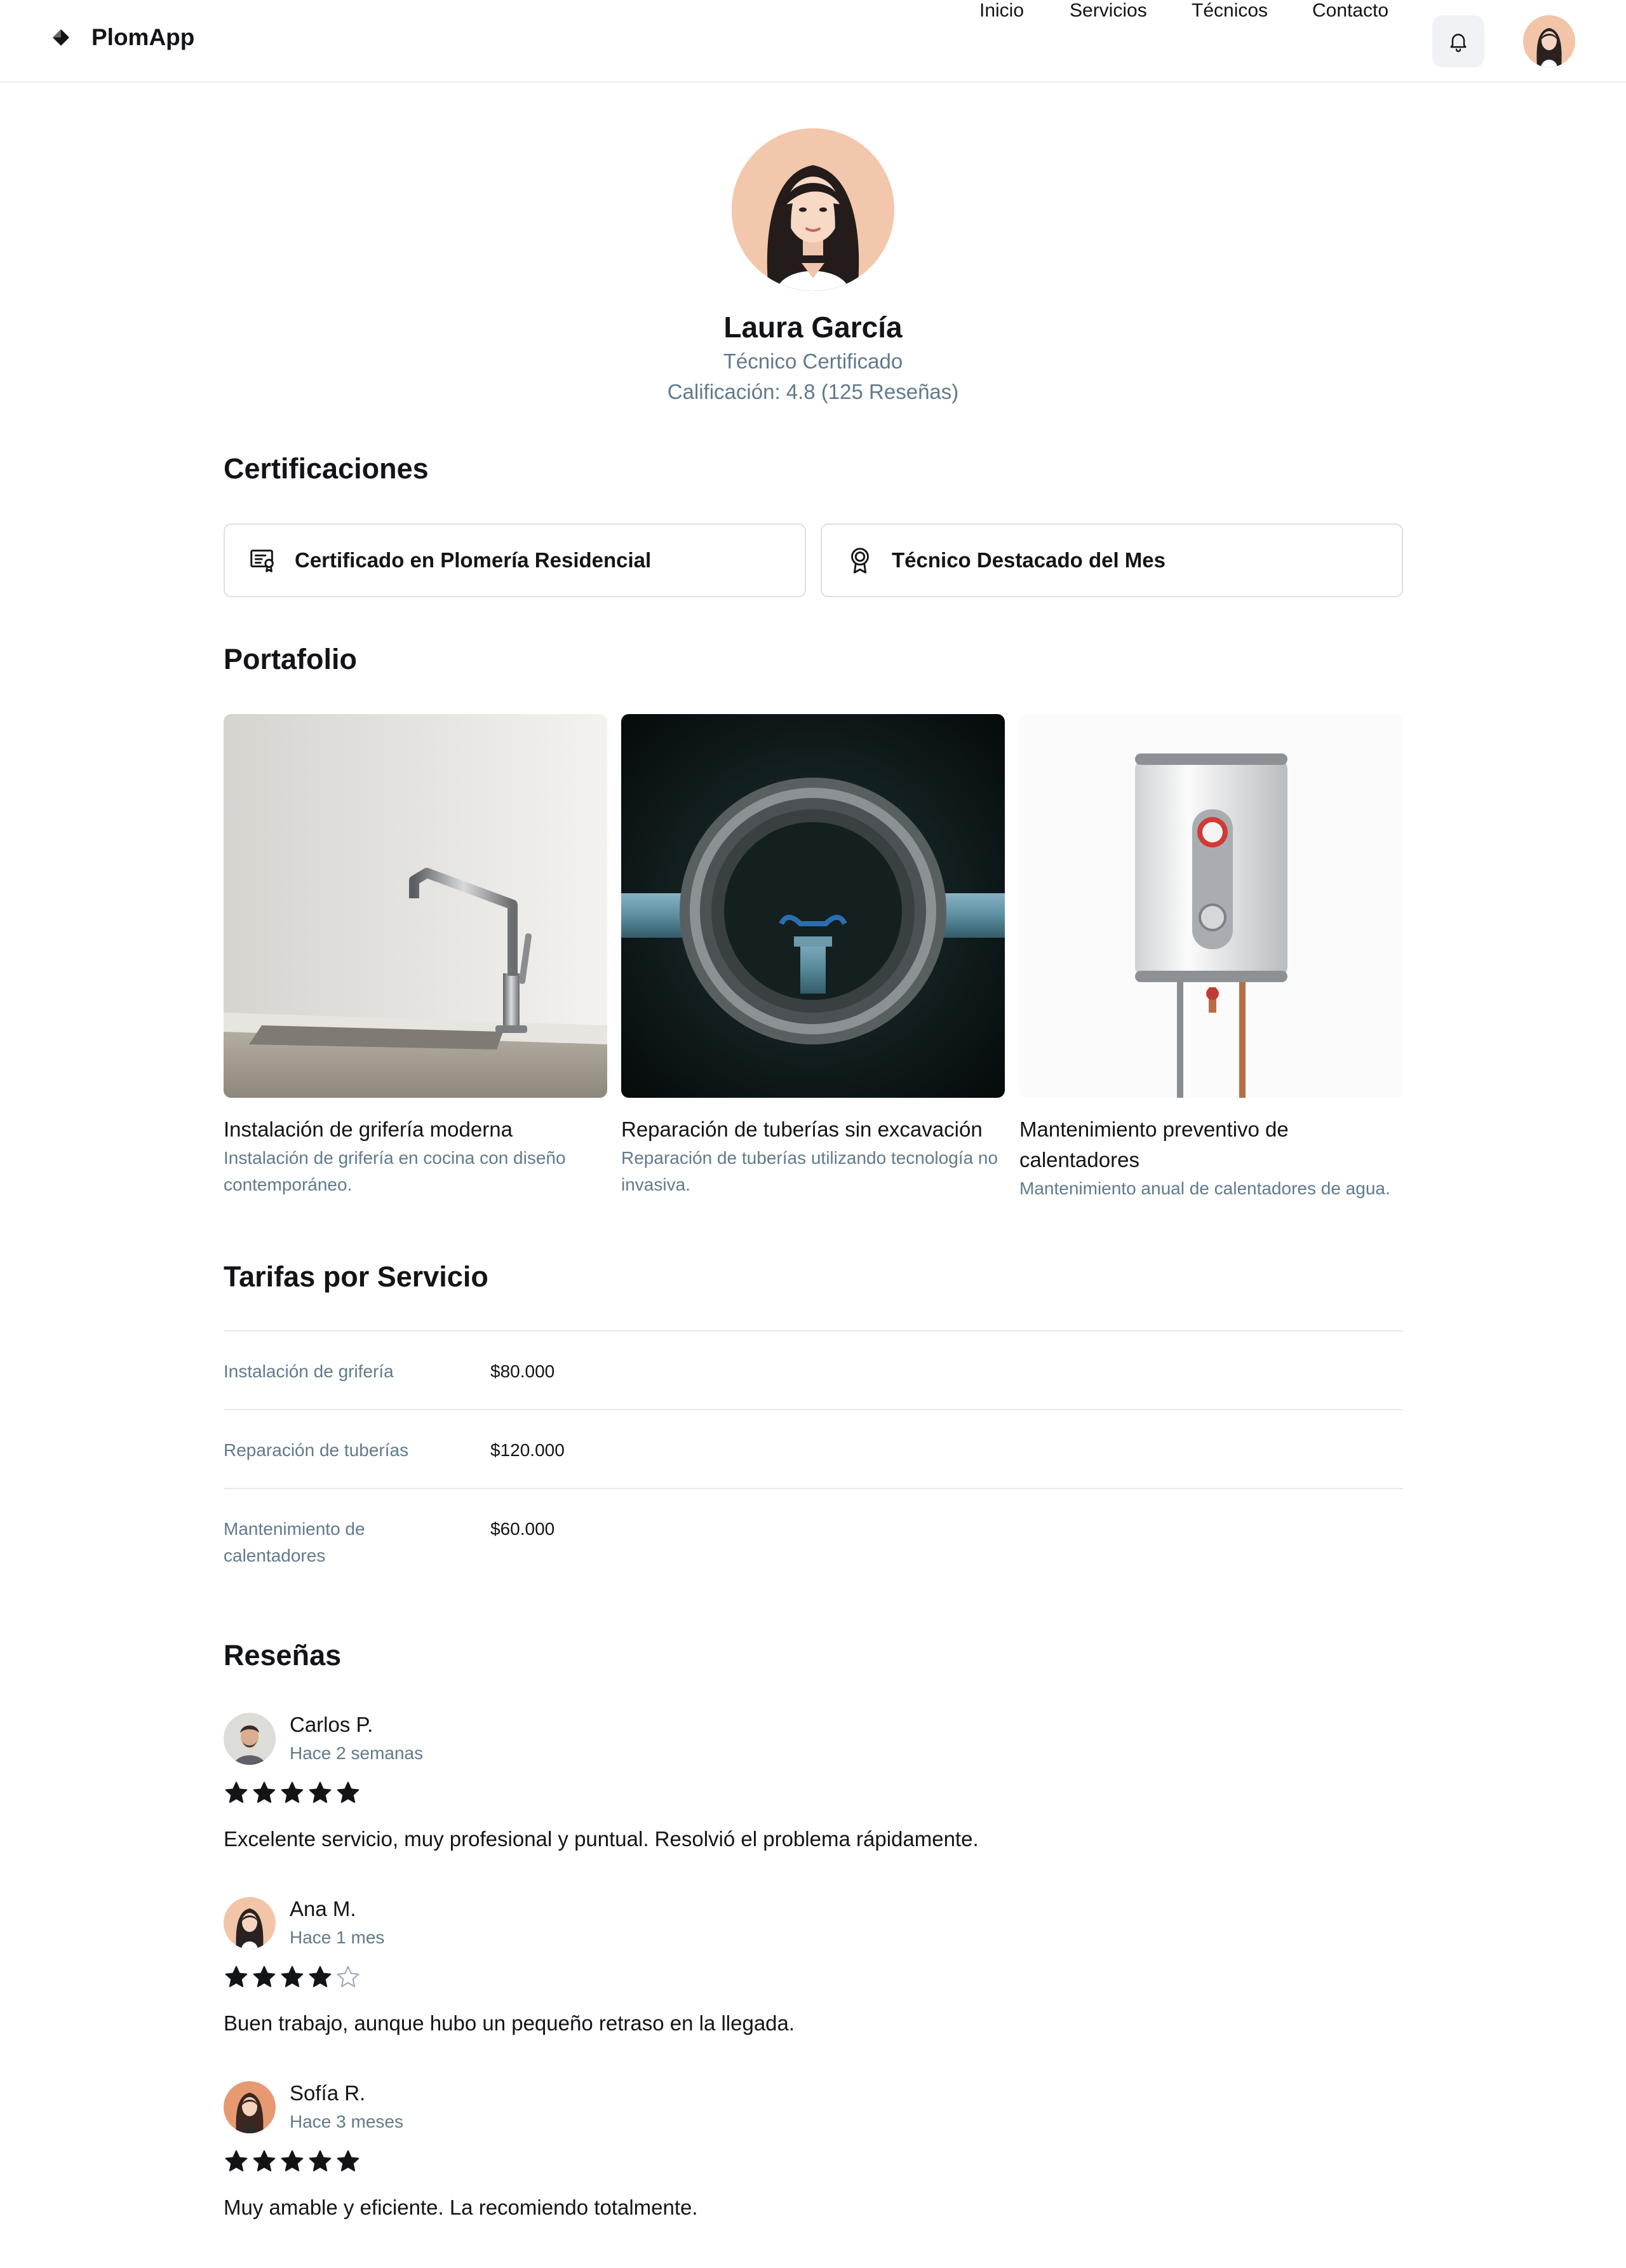 The height and width of the screenshot is (2268, 1626). Describe the element at coordinates (348, 1977) in the screenshot. I see `star-empty-icon` at that location.